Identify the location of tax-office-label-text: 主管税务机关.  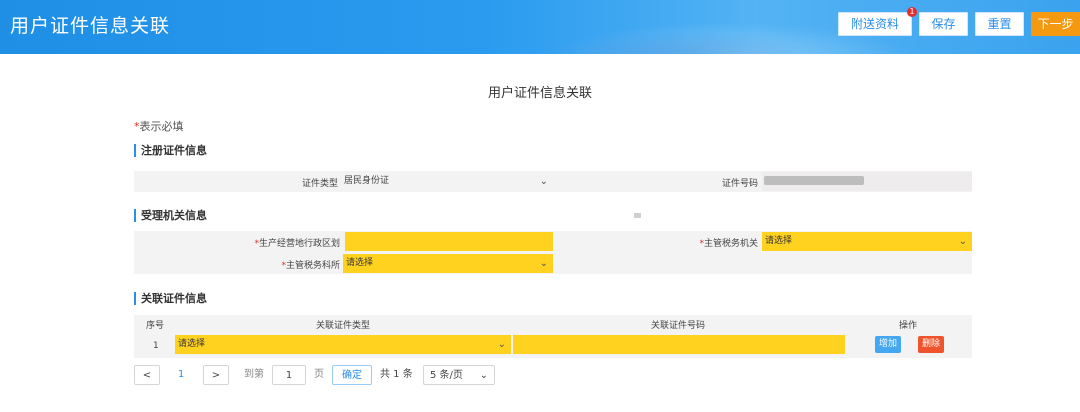
(730, 244).